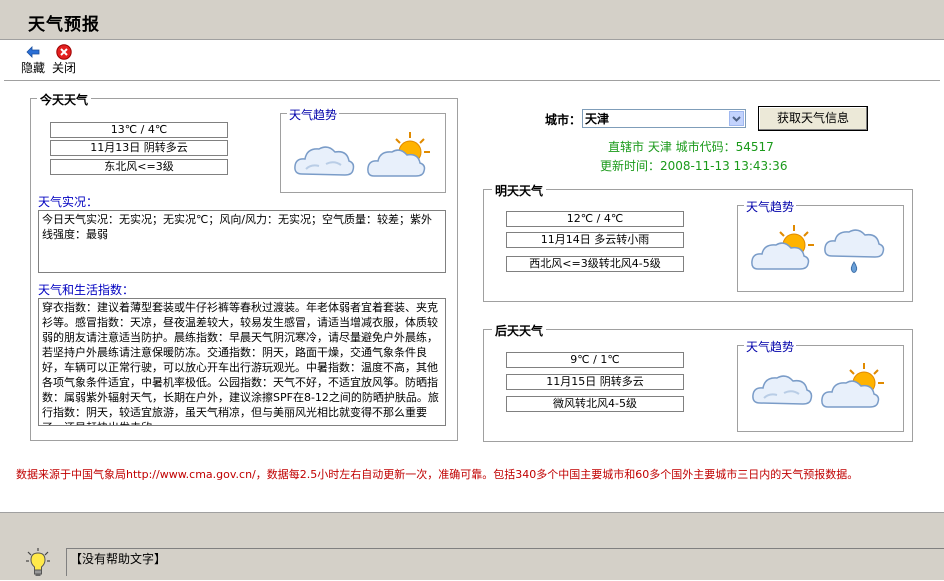 The height and width of the screenshot is (581, 944). I want to click on today-temp: 13℃ / 4℃, so click(139, 130).